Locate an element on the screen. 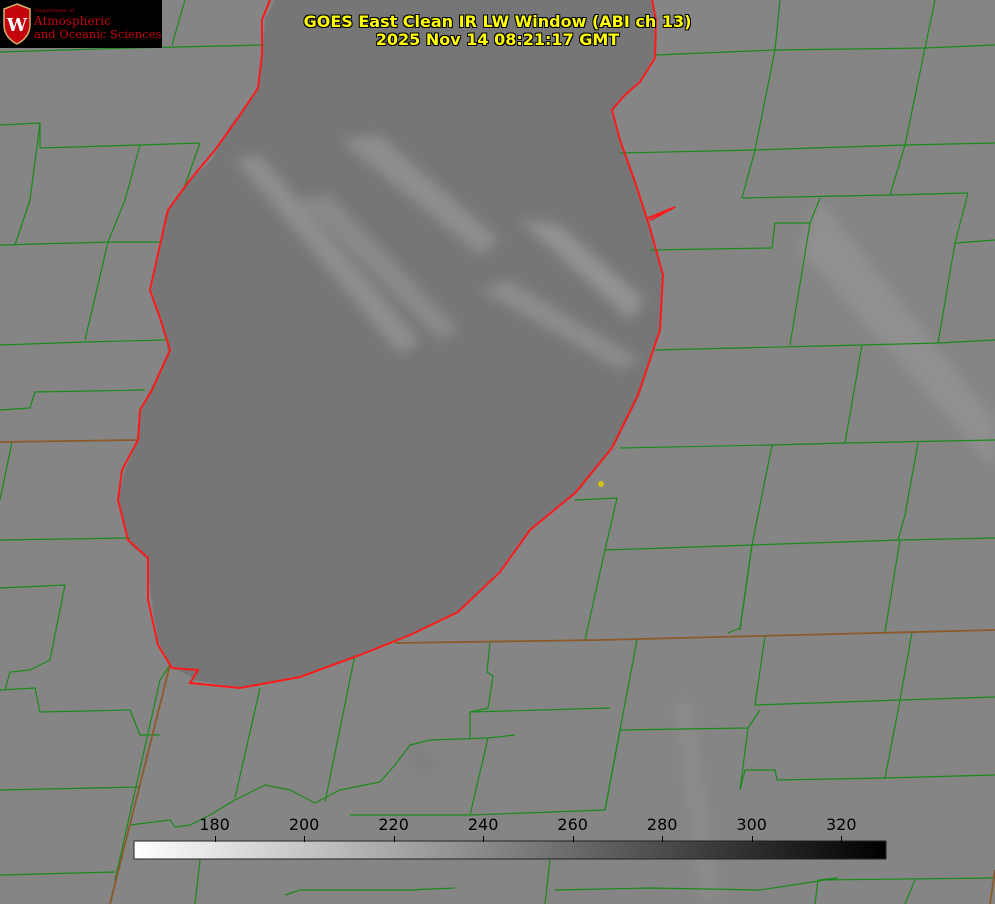  image-title: GOES East Clean IR LW Window (ABI ch 13) is located at coordinates (497, 21).